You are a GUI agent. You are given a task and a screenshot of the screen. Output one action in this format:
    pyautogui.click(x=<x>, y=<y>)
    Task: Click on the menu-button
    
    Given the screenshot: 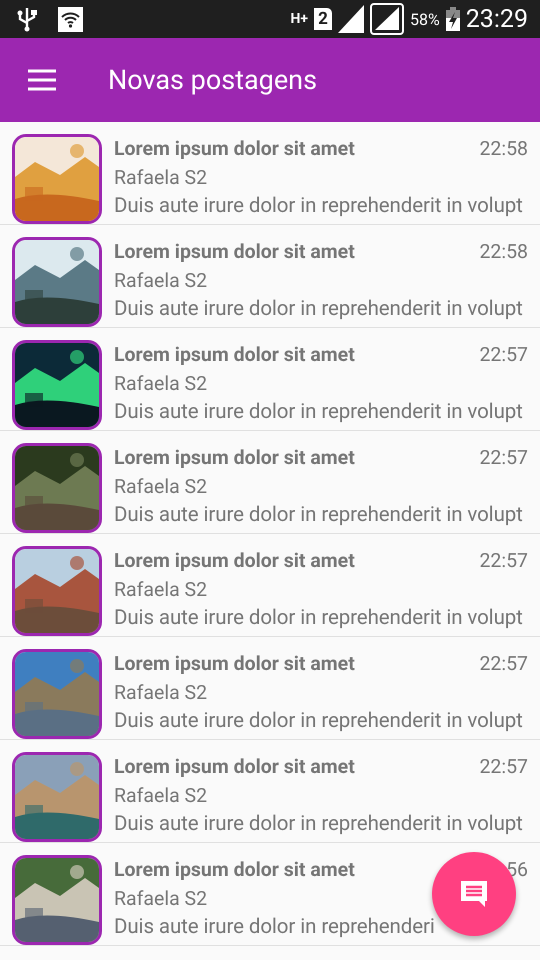 What is the action you would take?
    pyautogui.click(x=42, y=80)
    